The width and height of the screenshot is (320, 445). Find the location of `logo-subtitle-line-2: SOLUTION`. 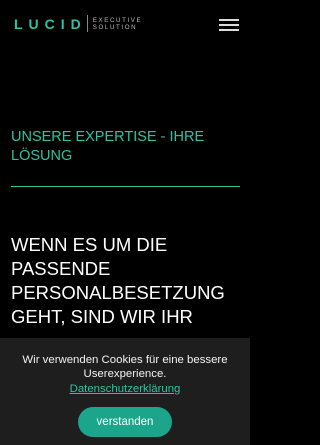

logo-subtitle-line-2: SOLUTION is located at coordinates (115, 27).